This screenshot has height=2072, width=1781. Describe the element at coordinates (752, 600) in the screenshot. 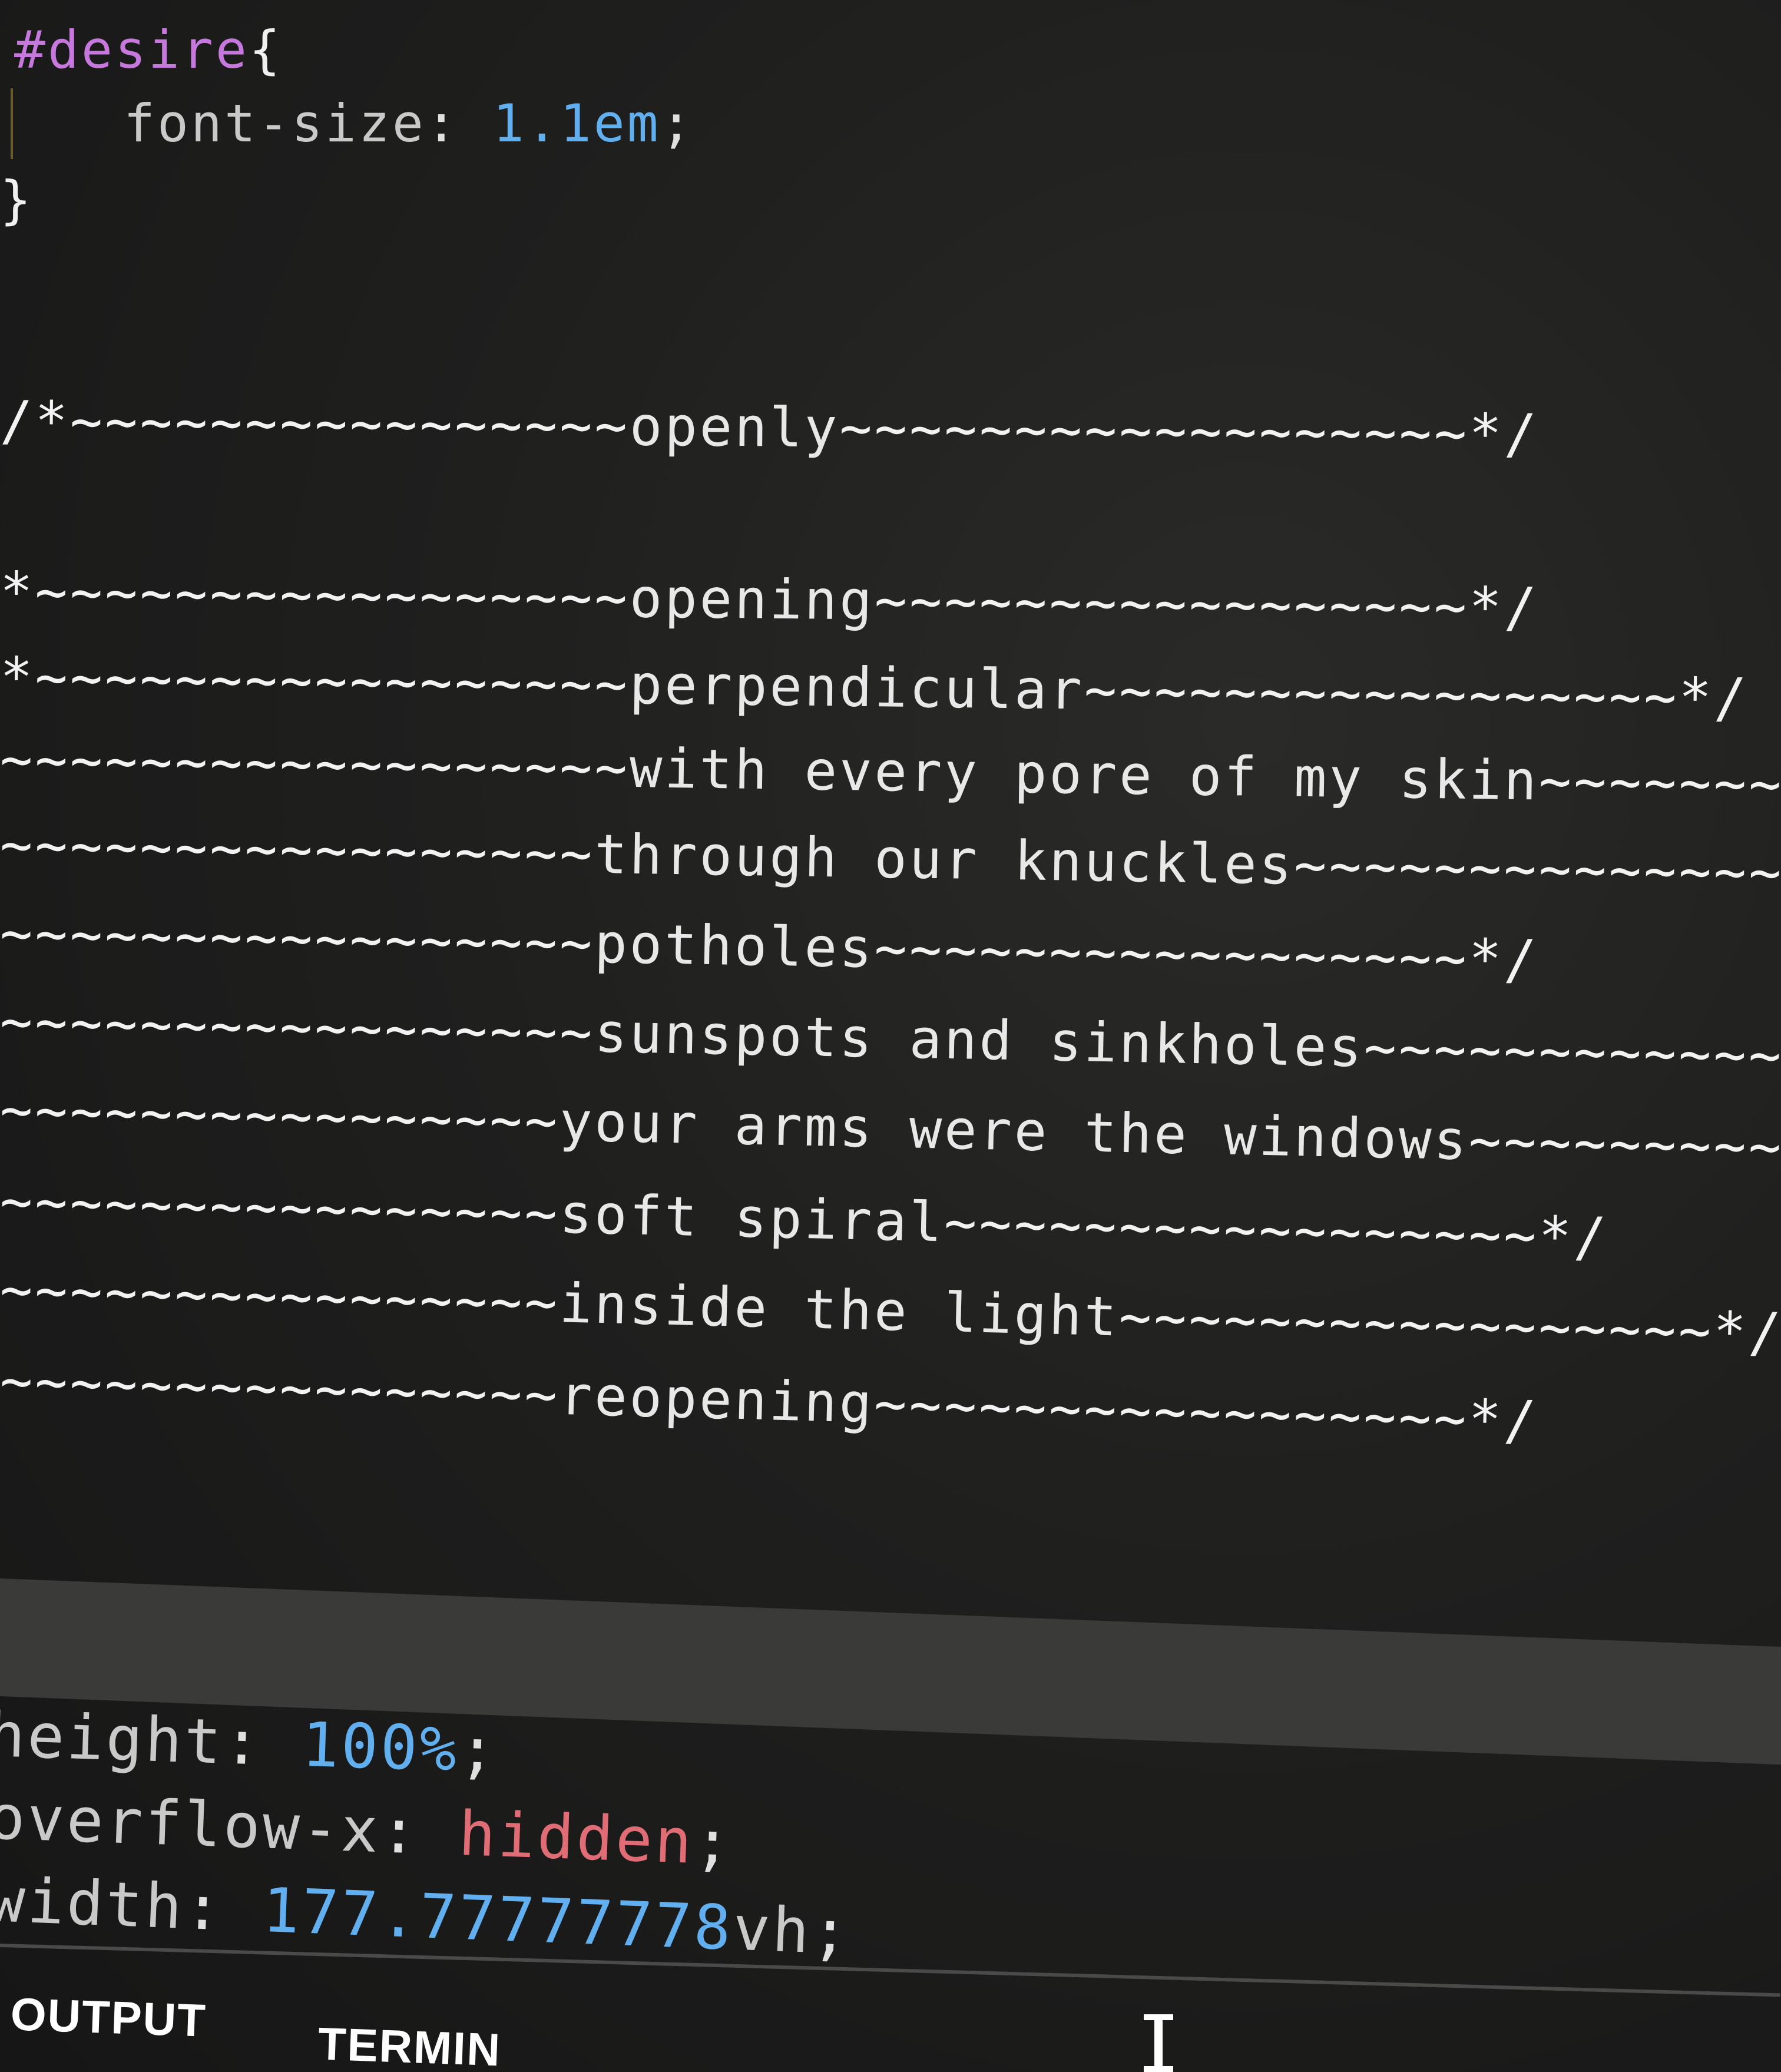

I see `poem-text: opening` at that location.